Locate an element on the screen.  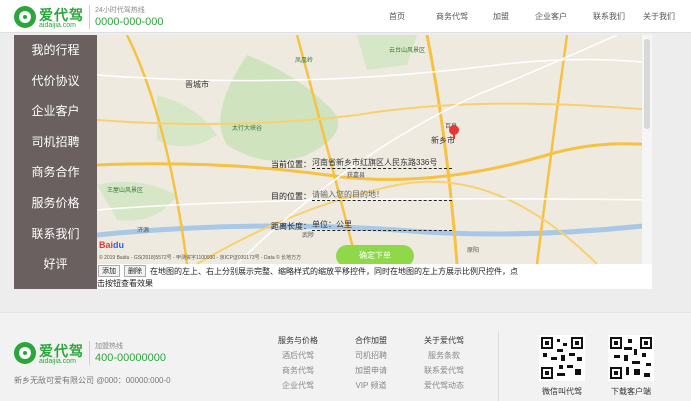
nav-home: 首页 is located at coordinates (397, 16).